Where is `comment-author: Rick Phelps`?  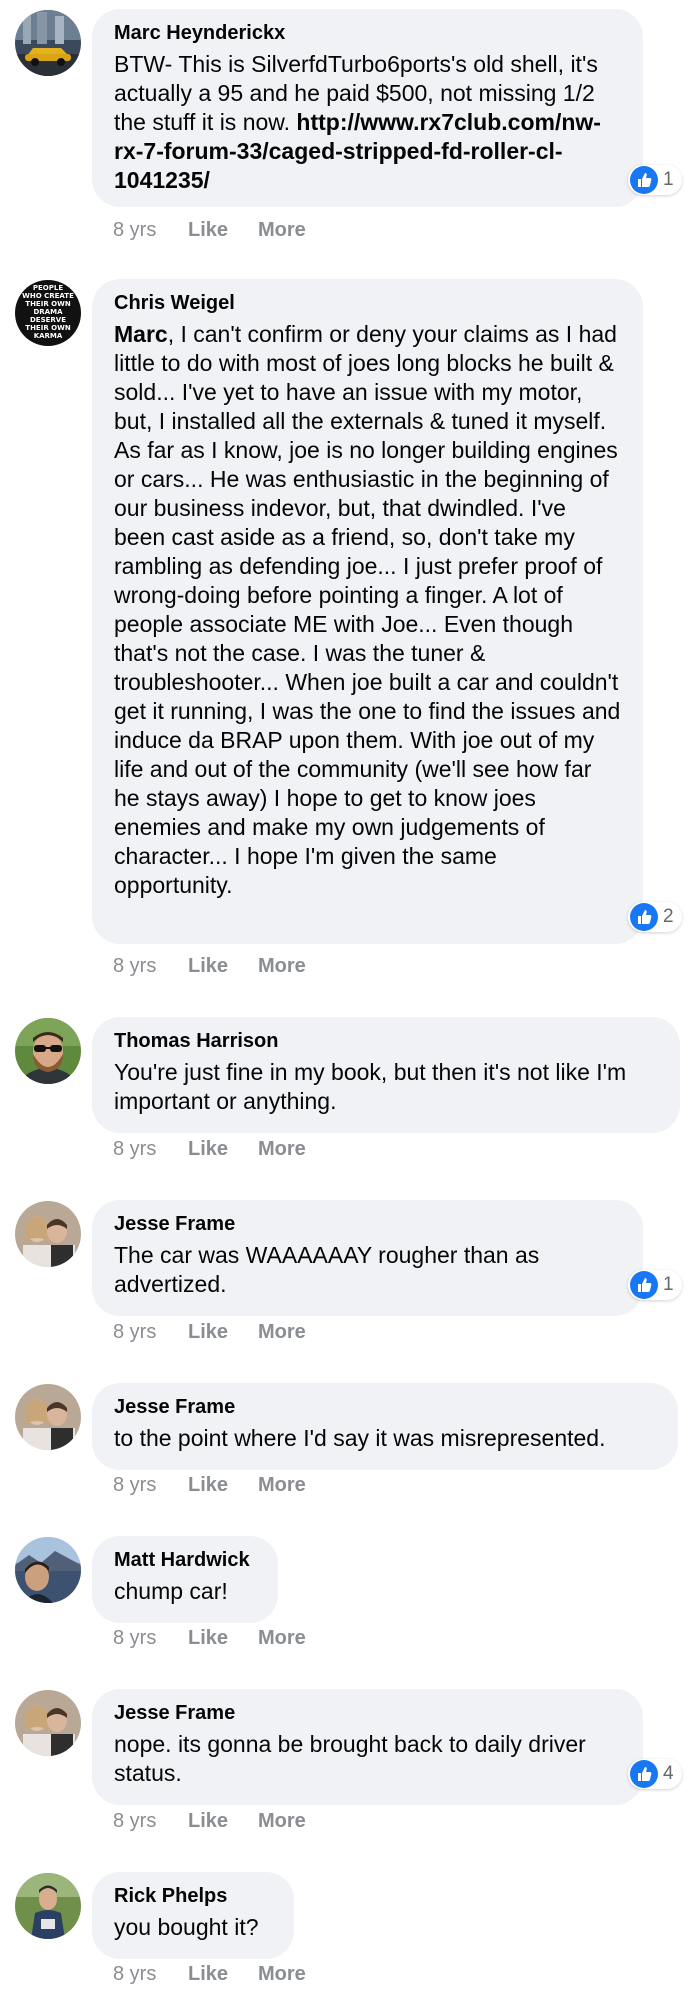 comment-author: Rick Phelps is located at coordinates (193, 1896).